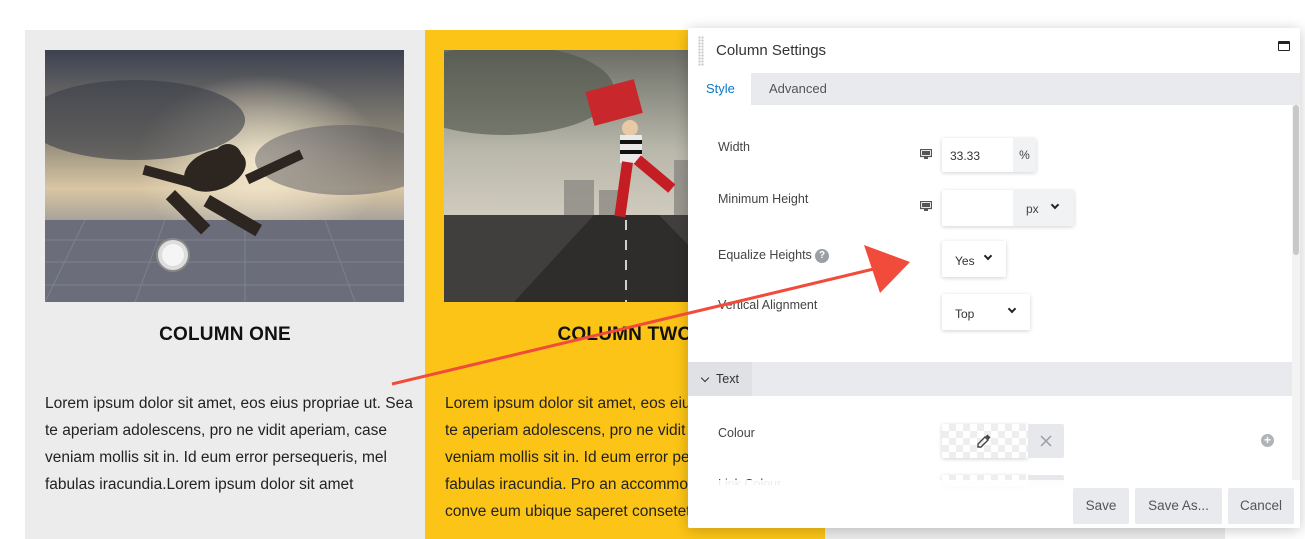  What do you see at coordinates (989, 155) in the screenshot?
I see `width-input: 33.33 %` at bounding box center [989, 155].